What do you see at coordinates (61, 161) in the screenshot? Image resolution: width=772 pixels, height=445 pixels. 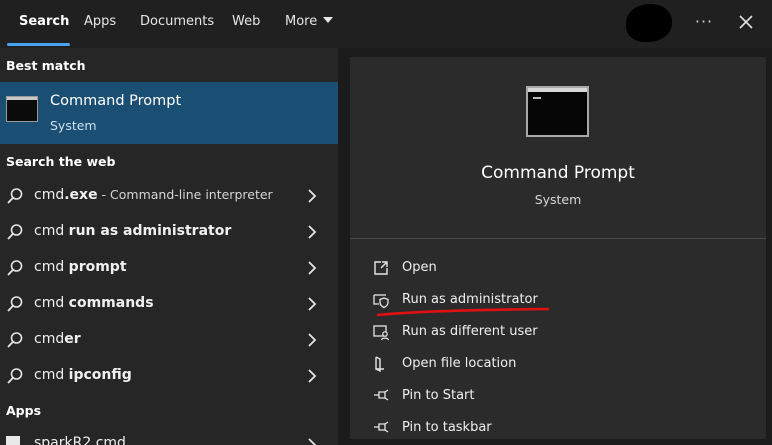 I see `search-web-heading: Search the web` at bounding box center [61, 161].